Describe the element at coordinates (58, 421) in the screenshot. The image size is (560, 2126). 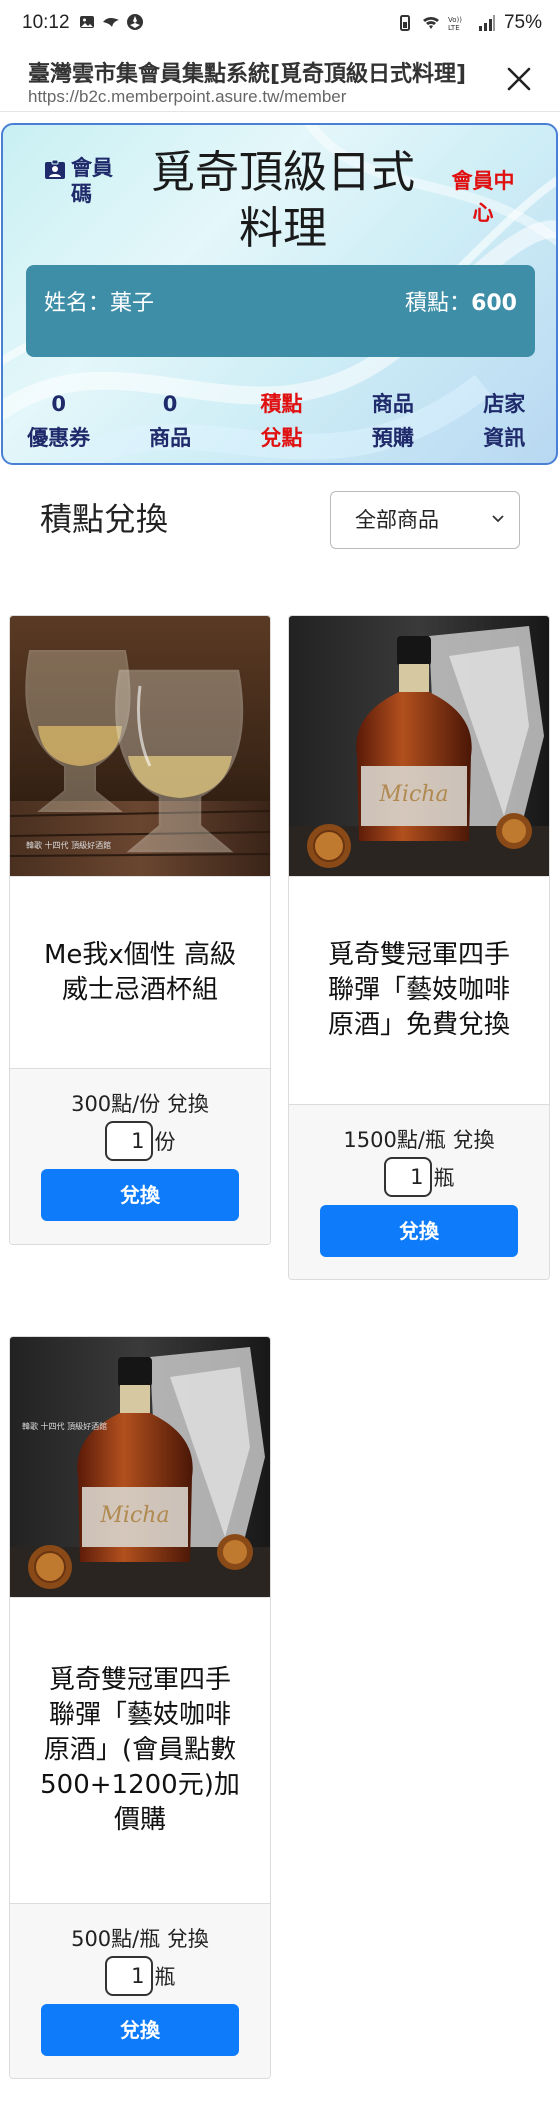
I see `nav-coupons: 0 優惠券` at that location.